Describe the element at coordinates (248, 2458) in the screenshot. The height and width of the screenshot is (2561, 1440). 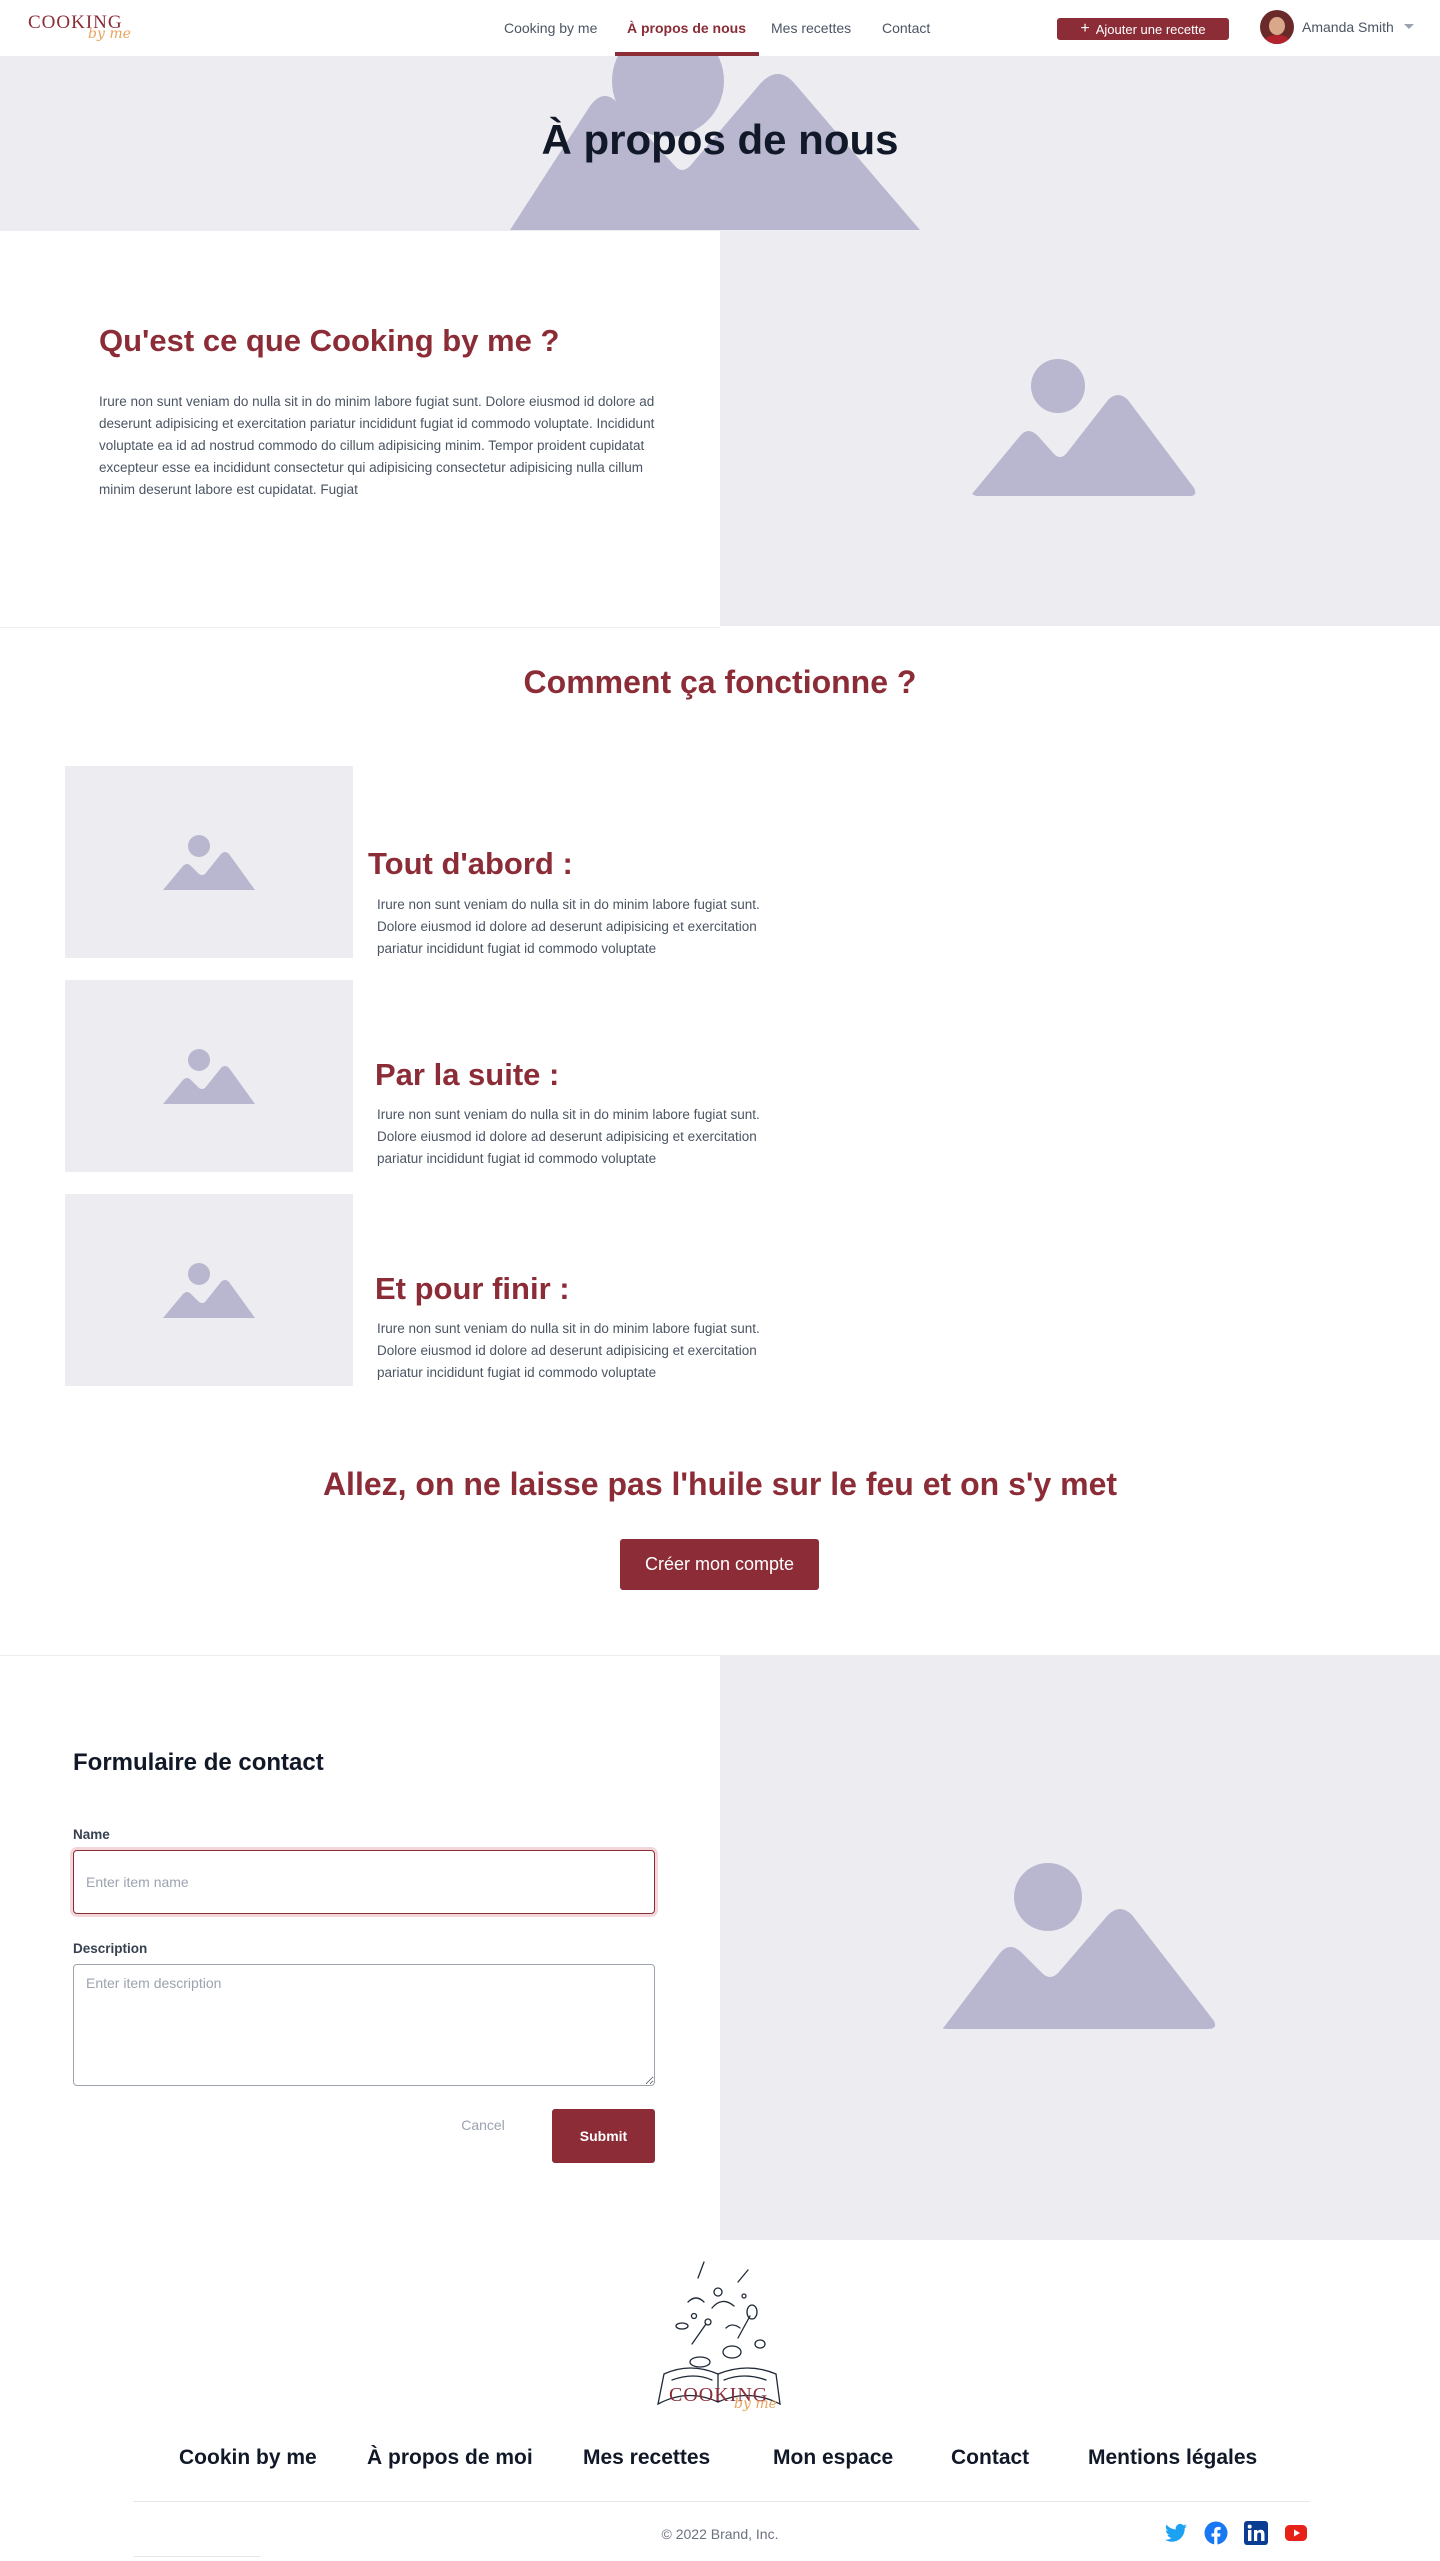
I see `footer-link-cookin-by-me: Cookin by me` at that location.